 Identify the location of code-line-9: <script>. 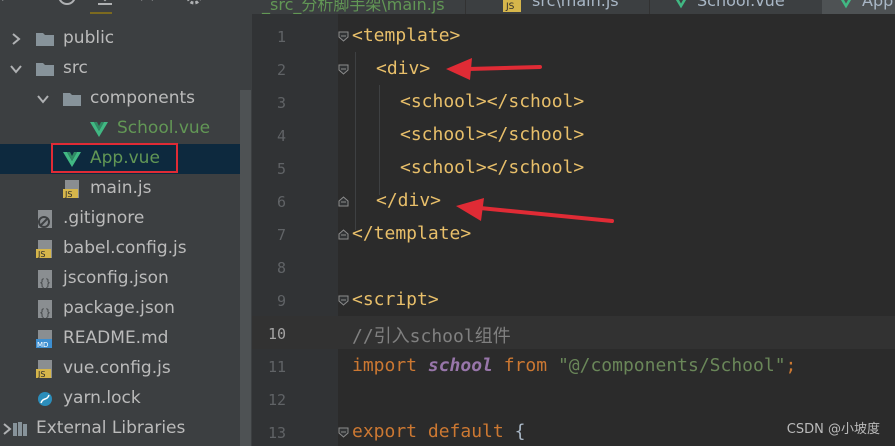
(395, 299).